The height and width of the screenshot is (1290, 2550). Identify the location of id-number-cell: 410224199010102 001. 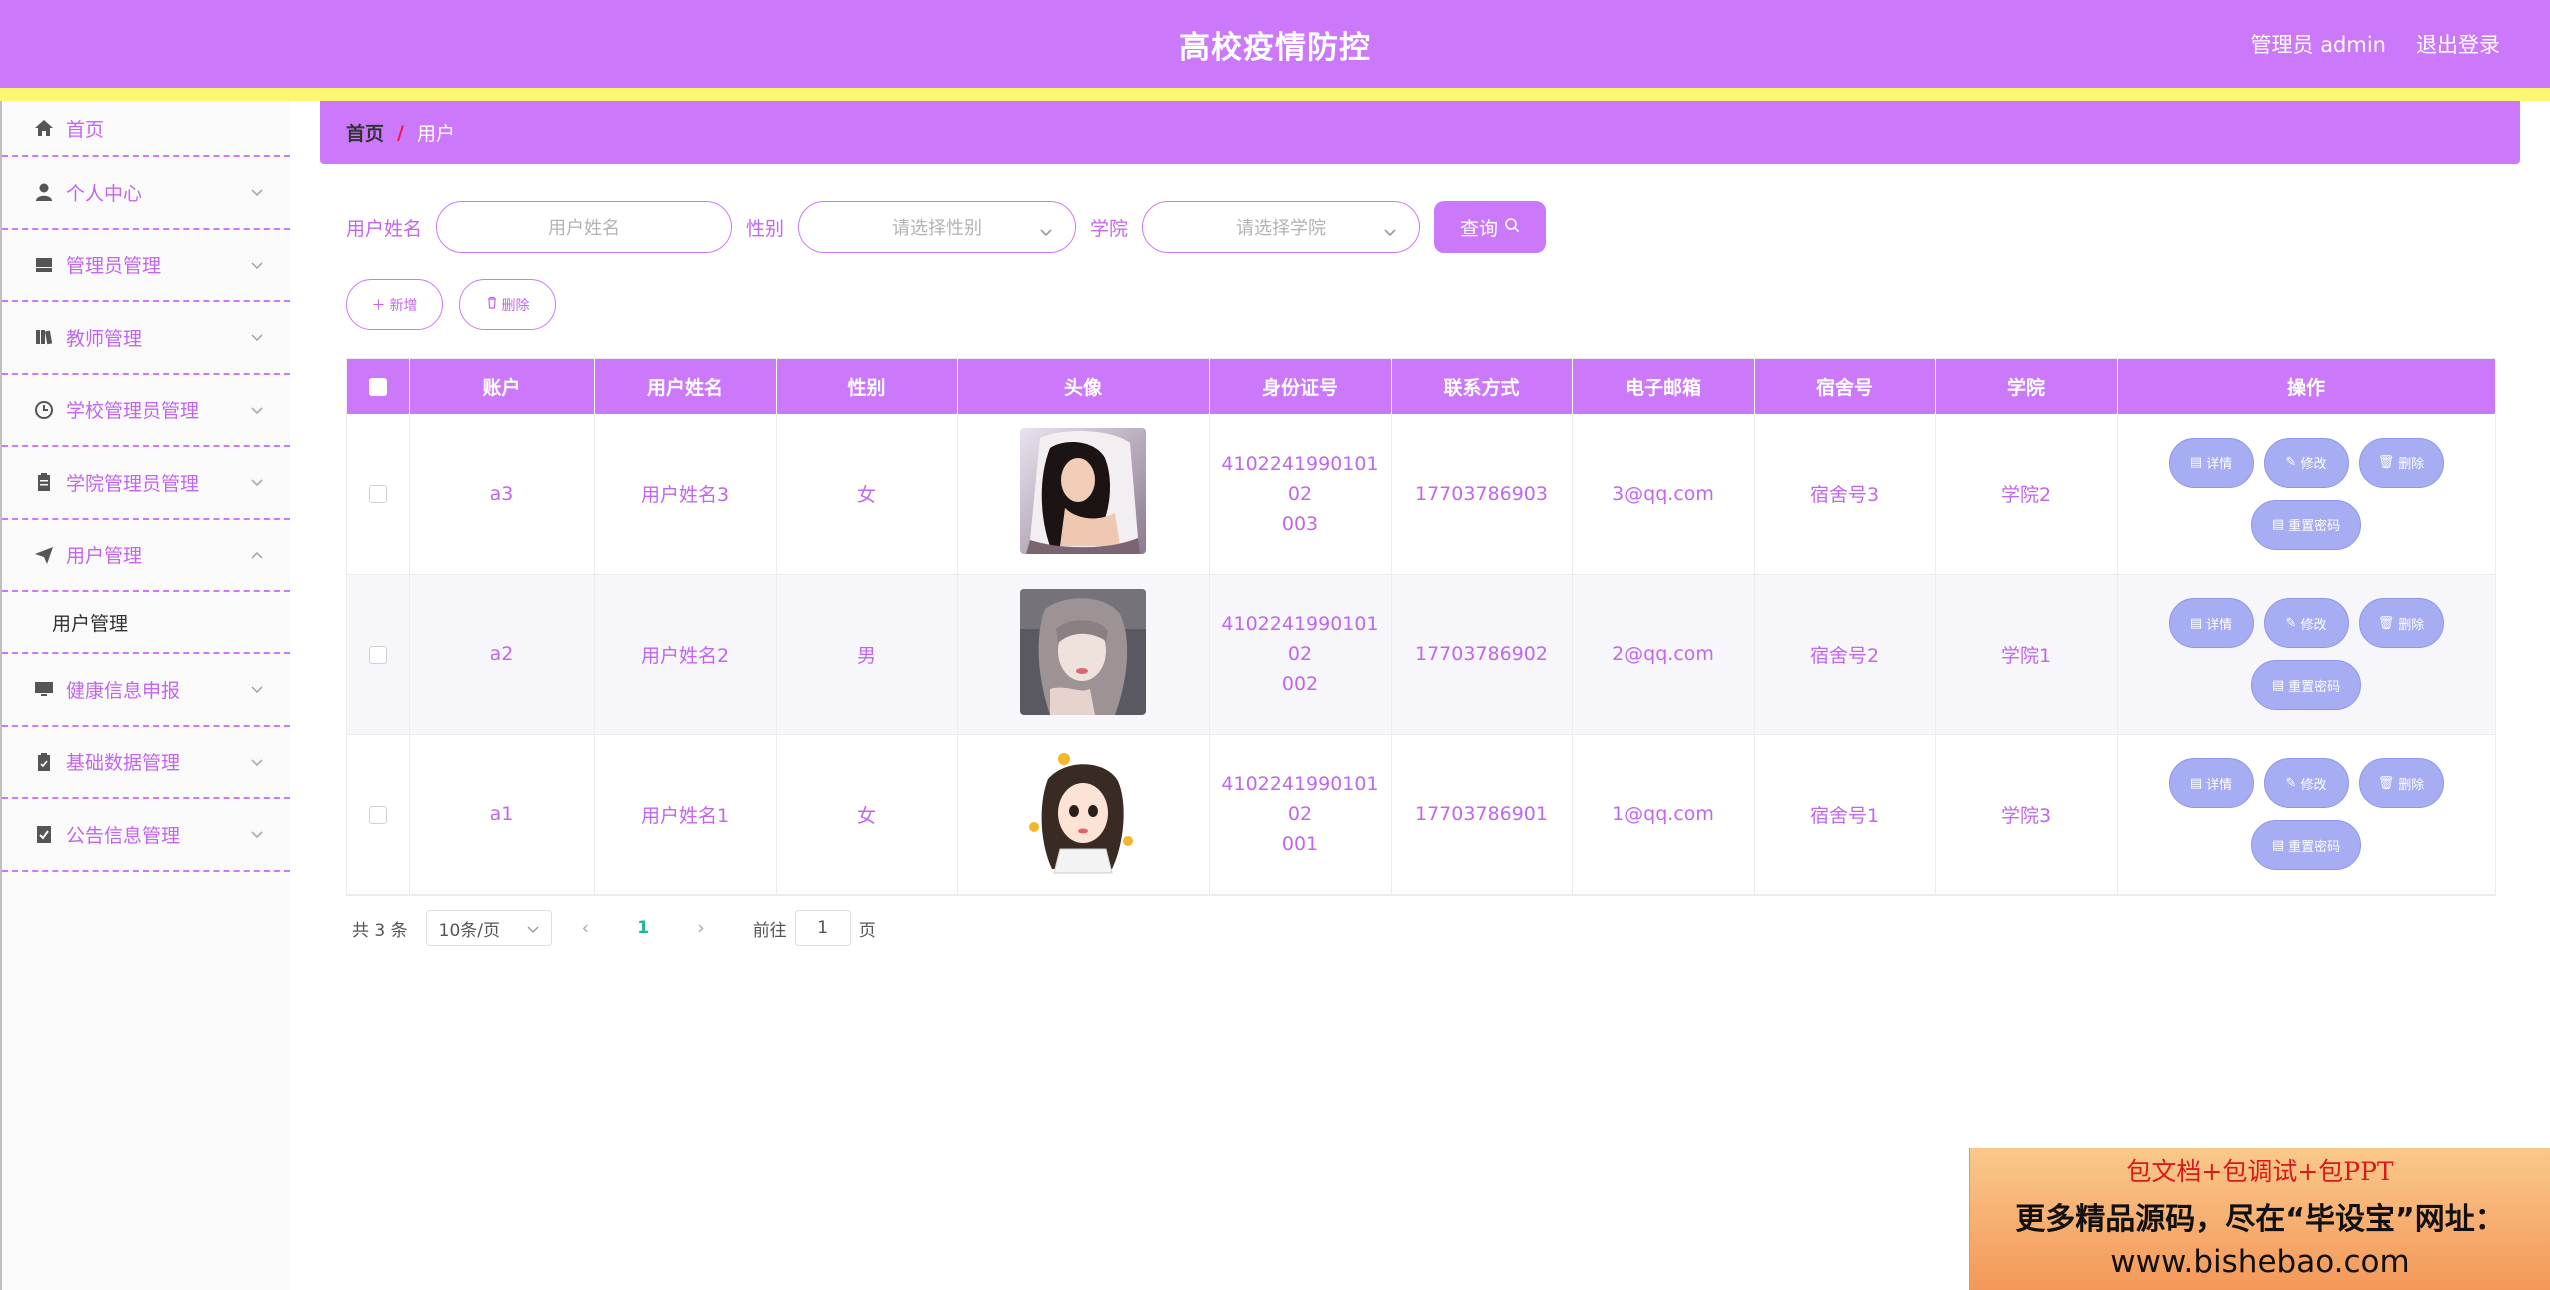
(1300, 814).